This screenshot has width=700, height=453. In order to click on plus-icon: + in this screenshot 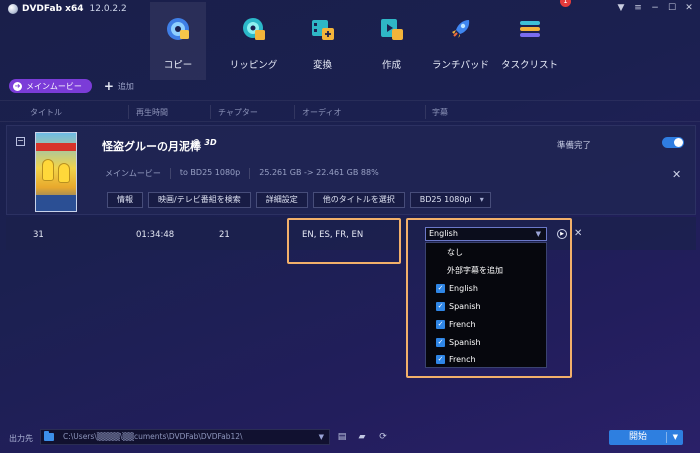, I will do `click(108, 86)`.